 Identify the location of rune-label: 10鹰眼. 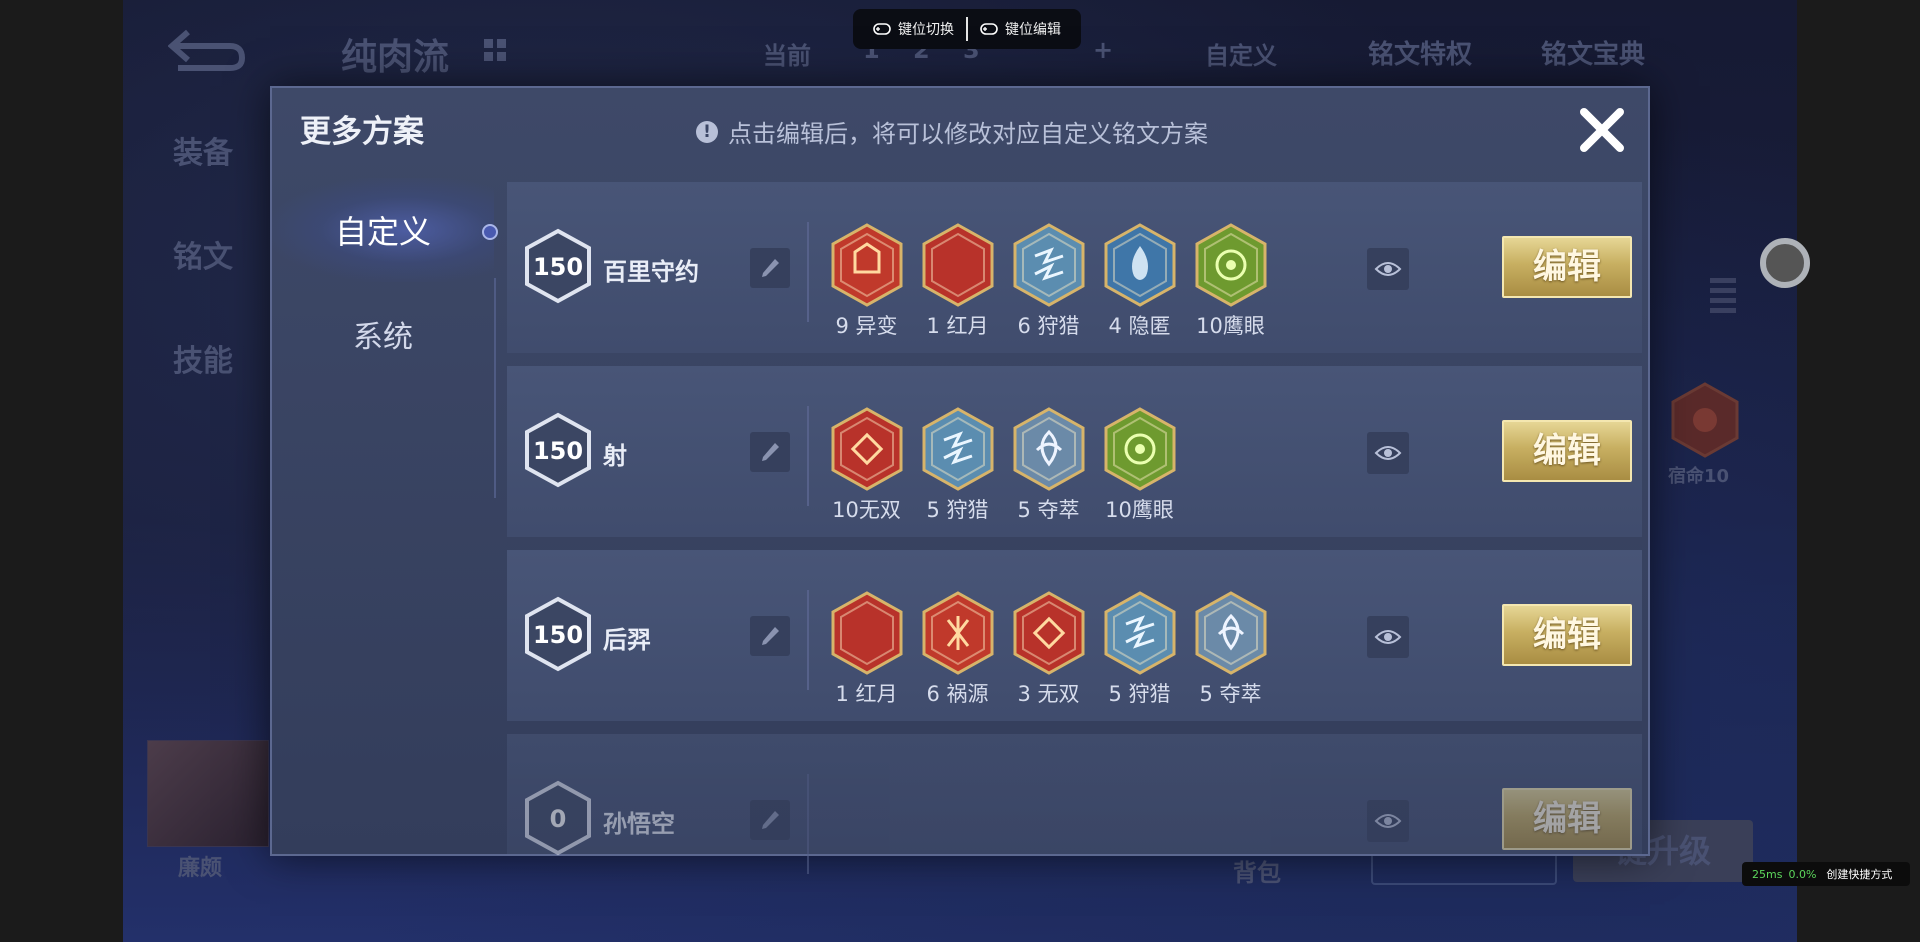
(1230, 326).